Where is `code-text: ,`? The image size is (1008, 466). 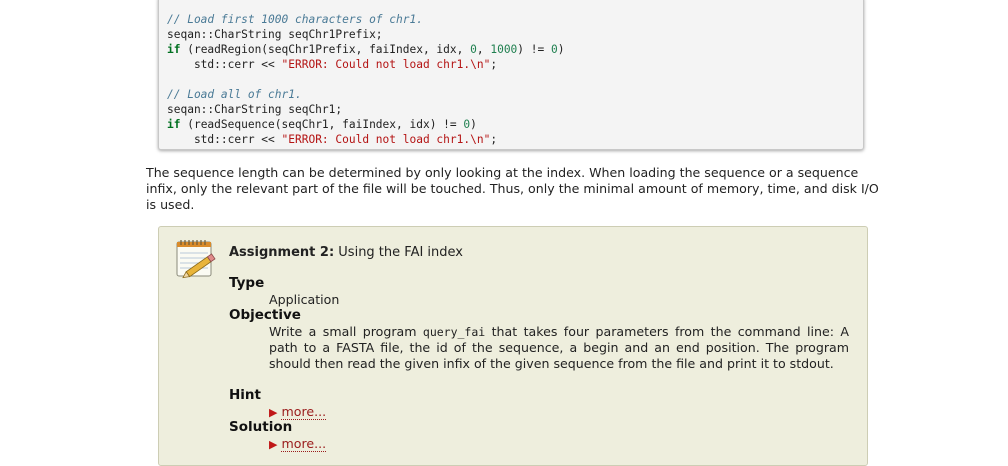
code-text: , is located at coordinates (483, 49).